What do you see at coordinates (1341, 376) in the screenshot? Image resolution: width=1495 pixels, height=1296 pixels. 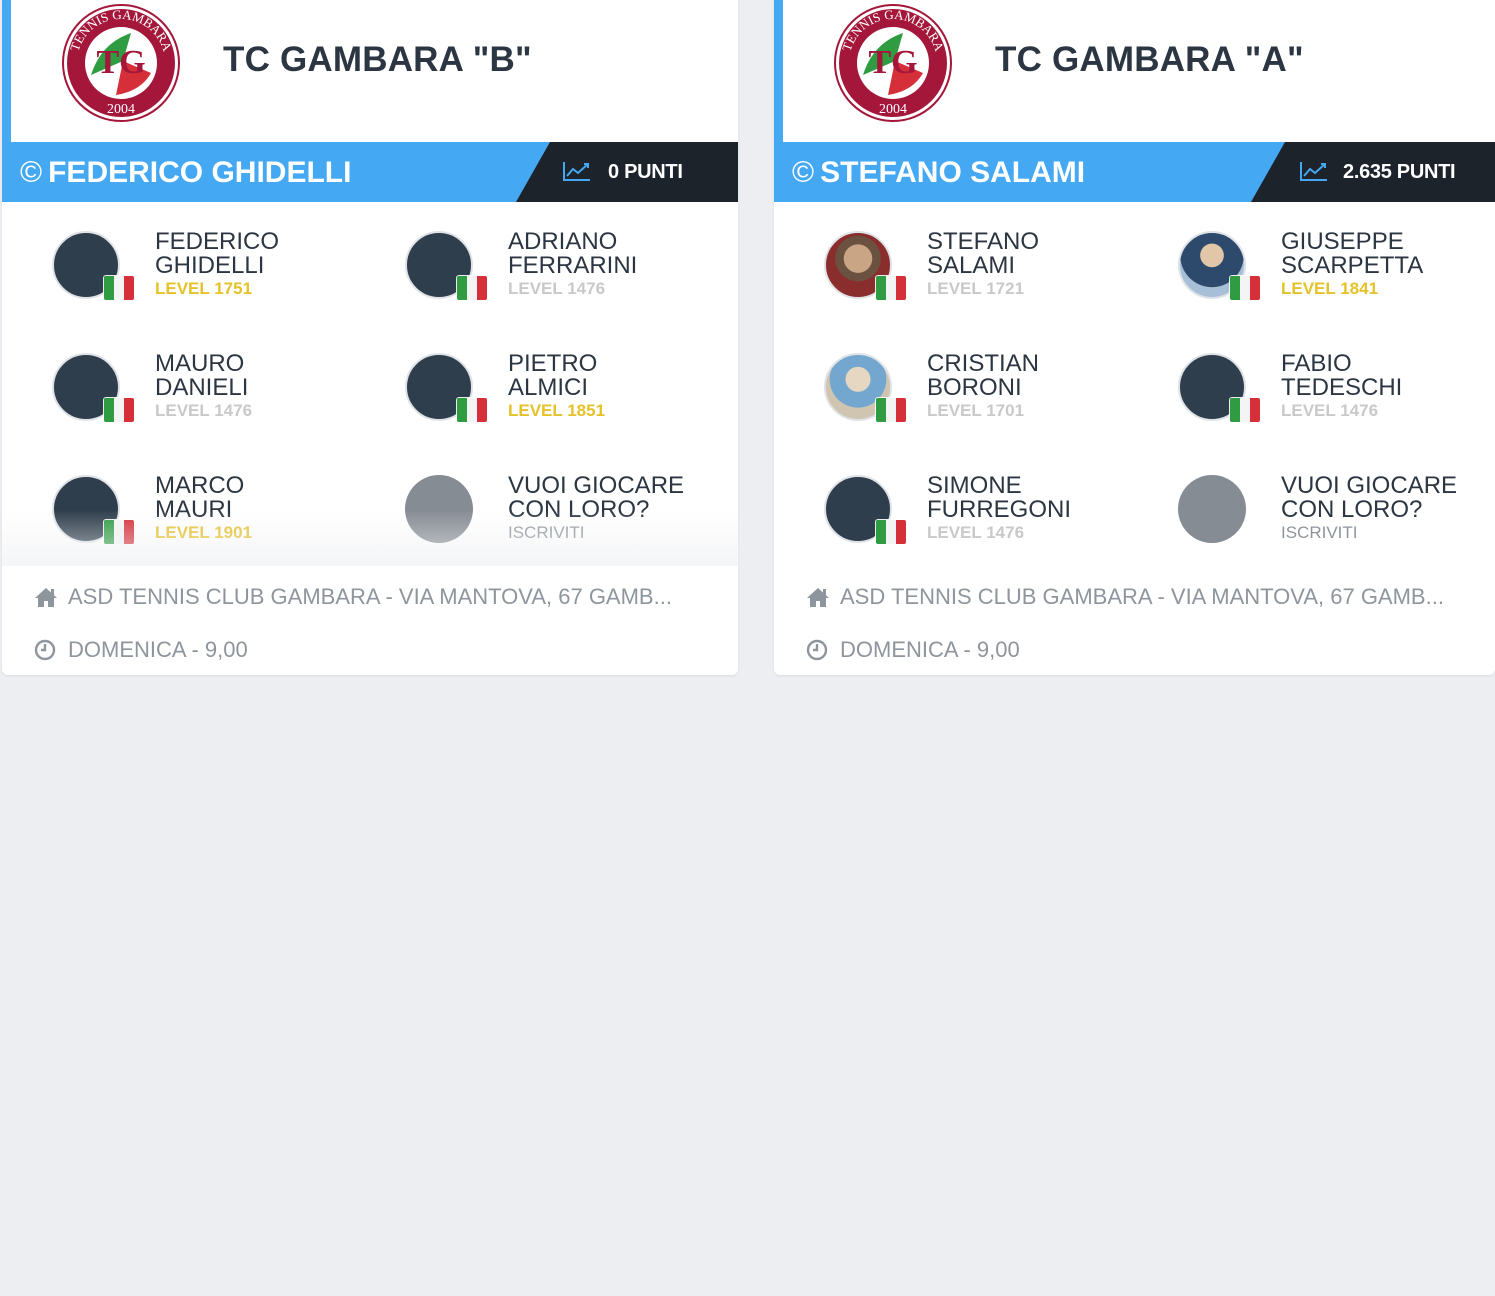 I see `player-name: FABIO TEDESCHI` at bounding box center [1341, 376].